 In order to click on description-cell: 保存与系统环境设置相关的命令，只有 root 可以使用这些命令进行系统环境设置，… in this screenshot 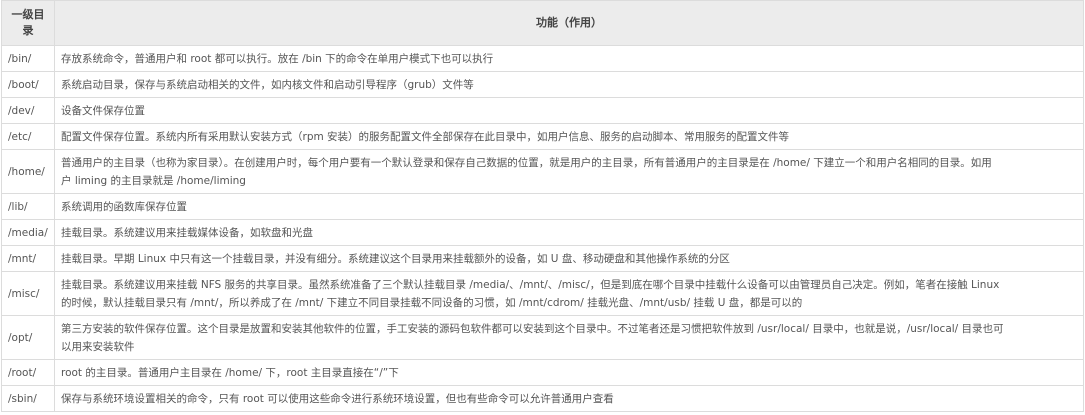, I will do `click(569, 398)`.